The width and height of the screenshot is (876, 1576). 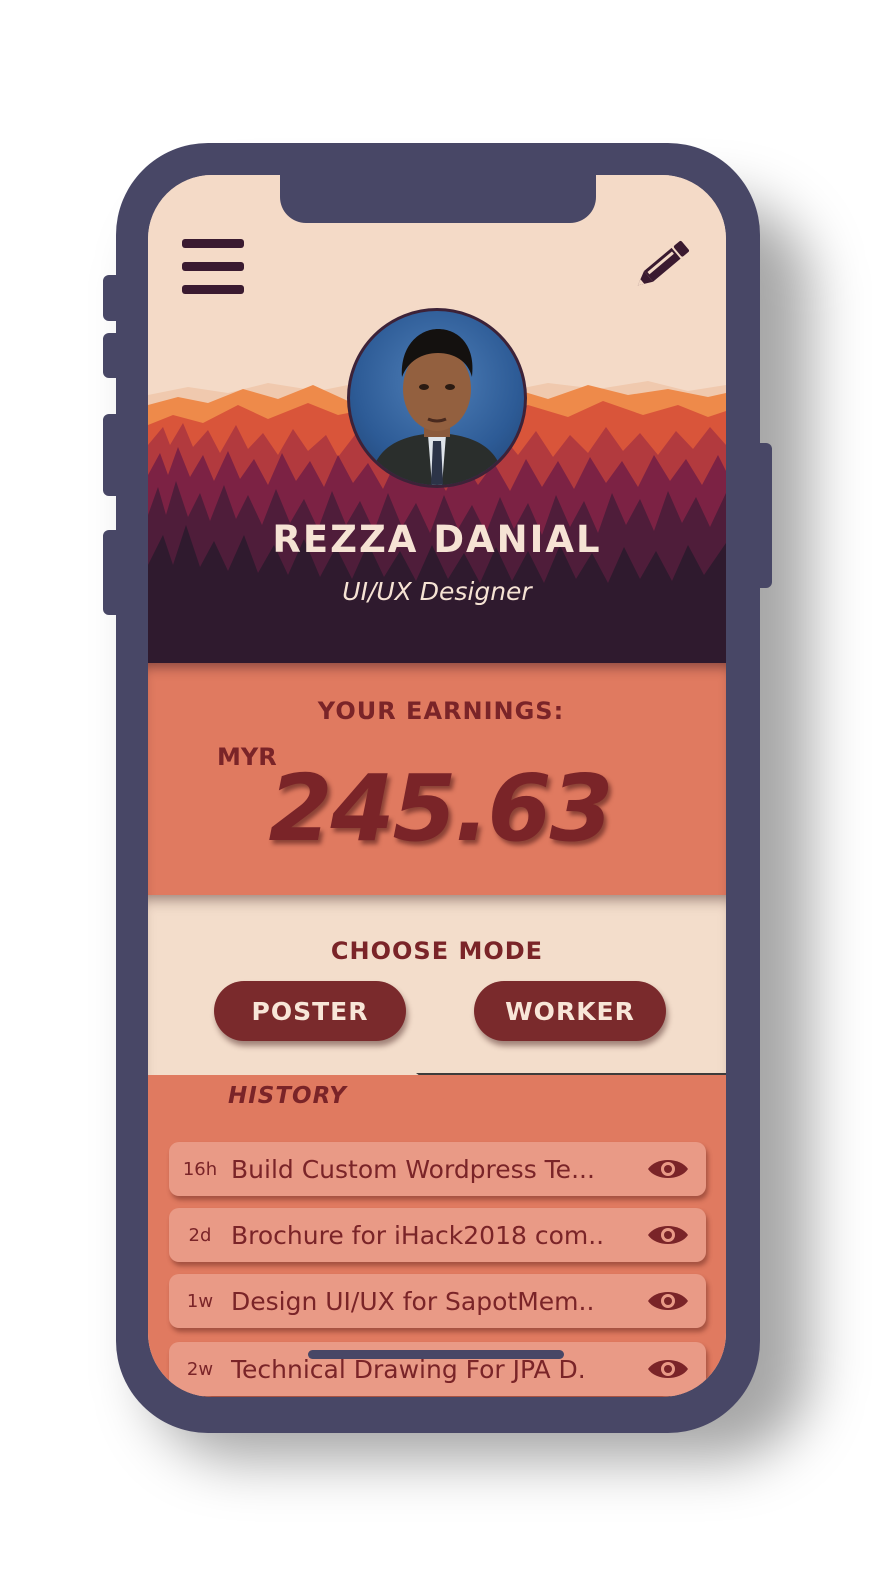 What do you see at coordinates (437, 951) in the screenshot?
I see `mode-title: CHOOSE MODE` at bounding box center [437, 951].